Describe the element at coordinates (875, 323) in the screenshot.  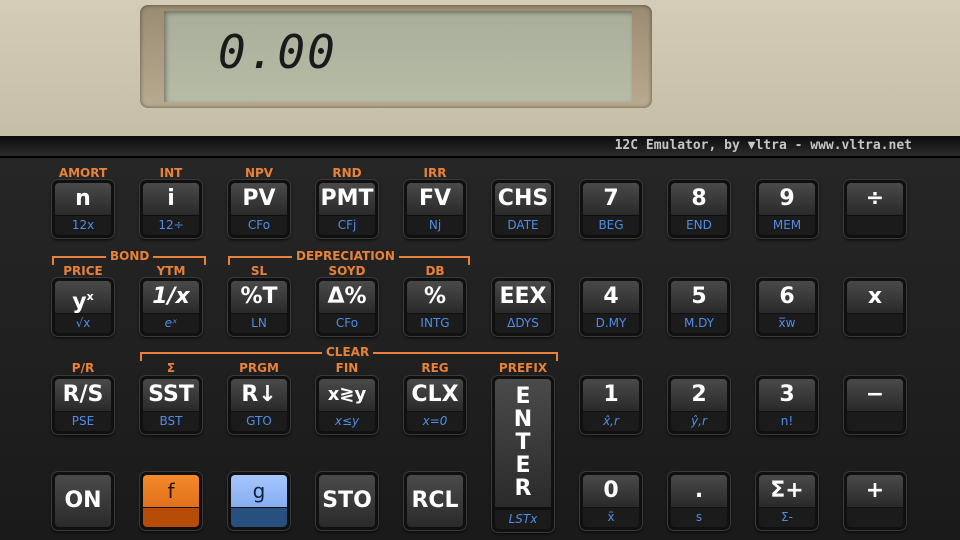
I see `key-multiply-g` at that location.